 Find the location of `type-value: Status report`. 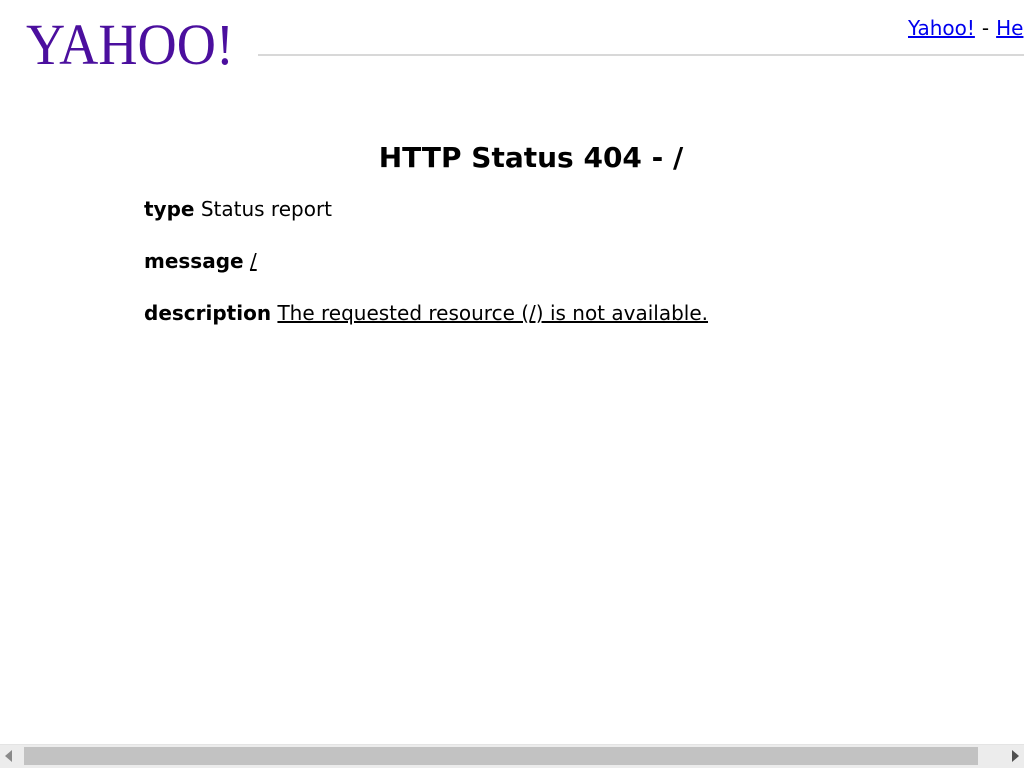

type-value: Status report is located at coordinates (266, 209).